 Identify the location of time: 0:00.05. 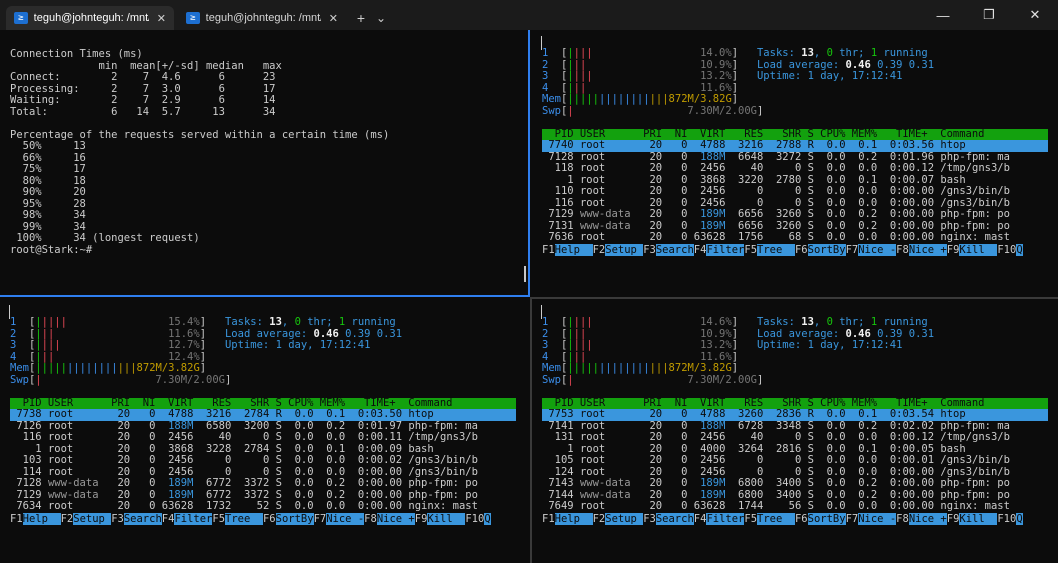
(909, 448).